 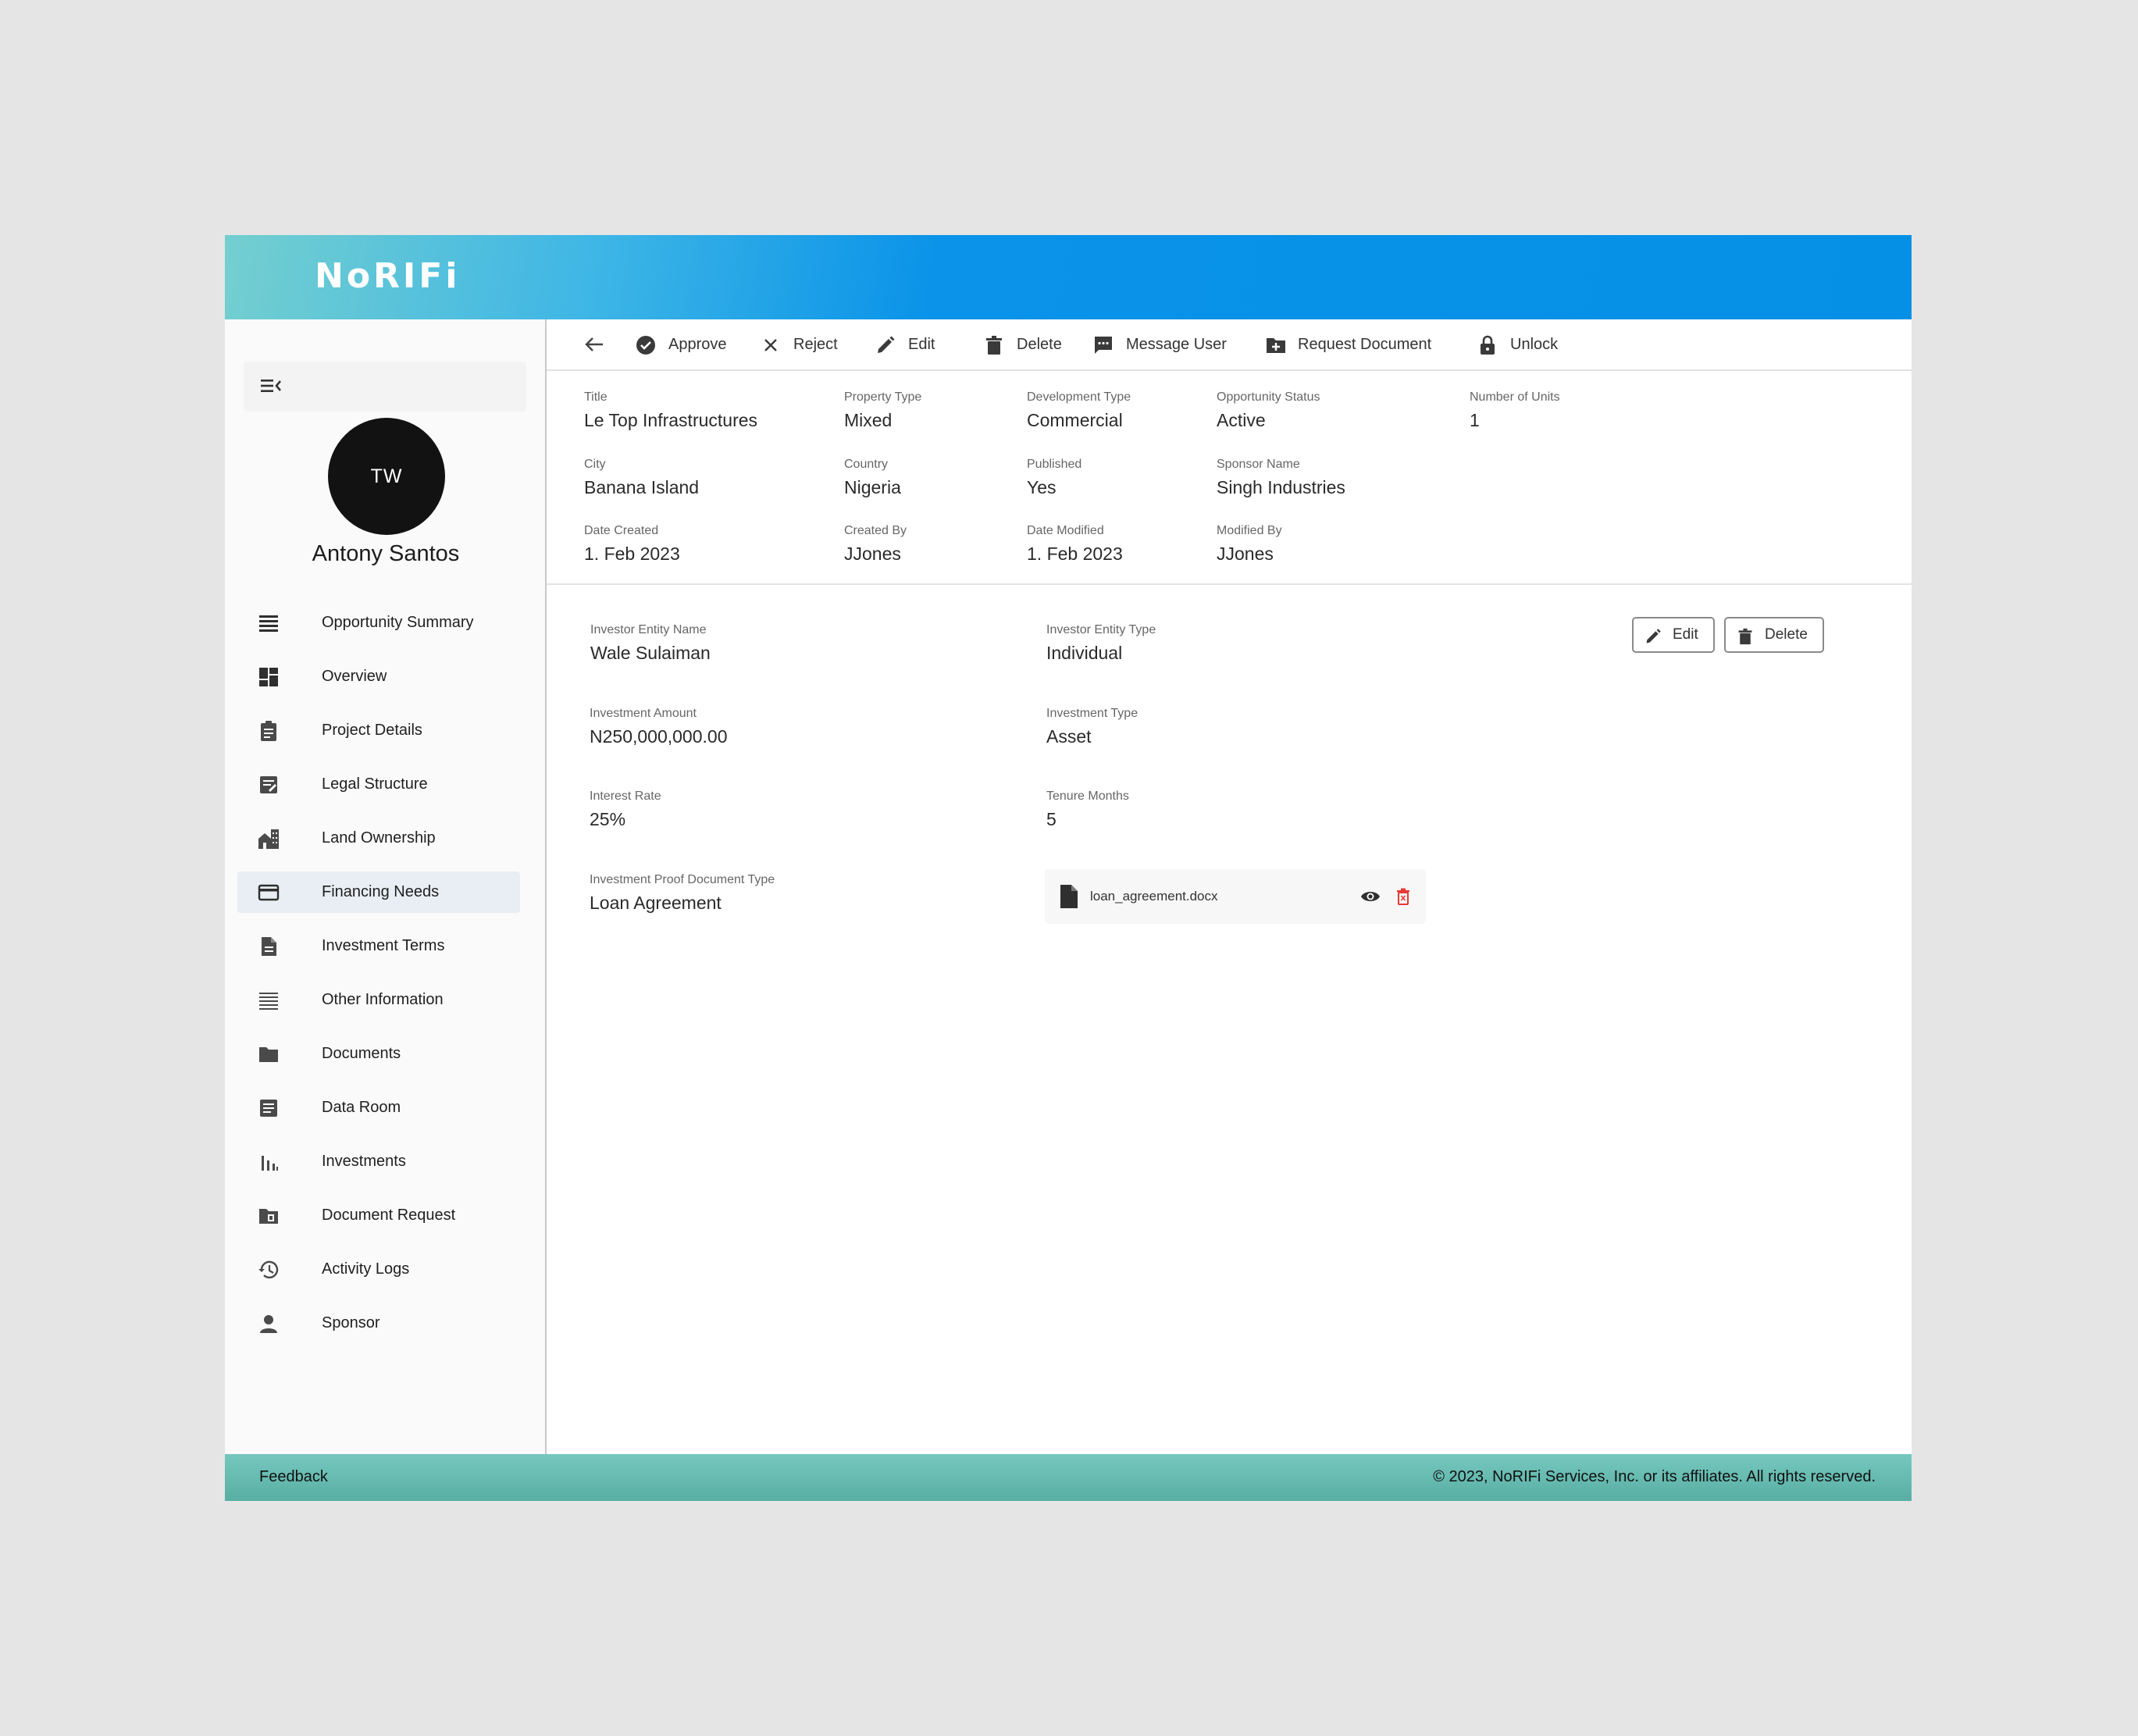 I want to click on investment-delete-button: Delete, so click(x=1774, y=635).